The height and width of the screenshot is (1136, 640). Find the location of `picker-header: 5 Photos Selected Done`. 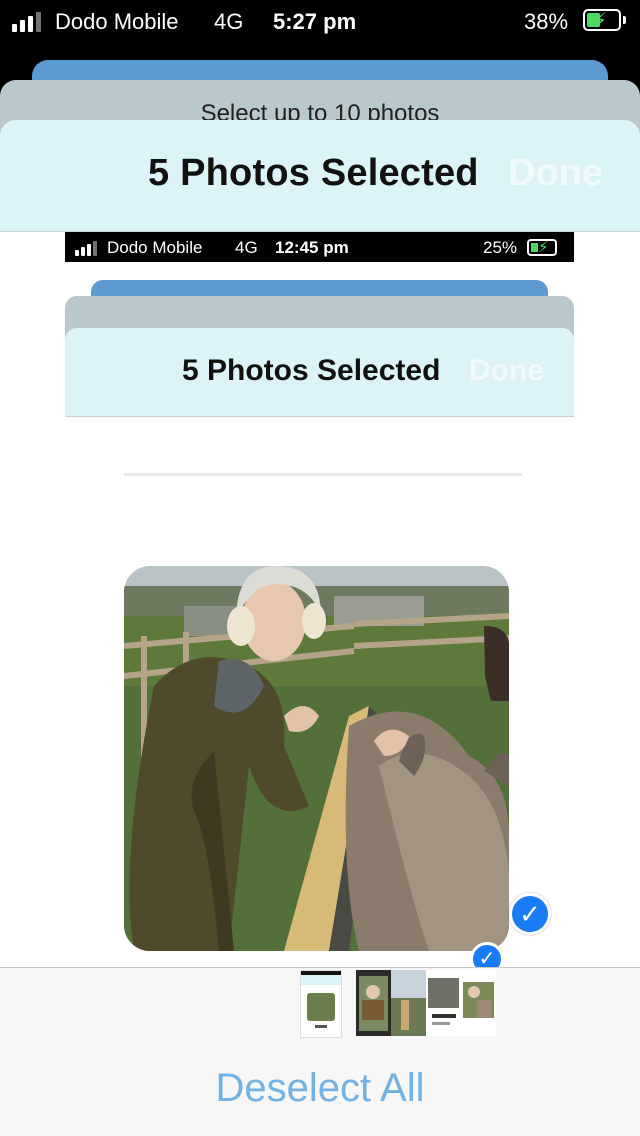

picker-header: 5 Photos Selected Done is located at coordinates (320, 176).